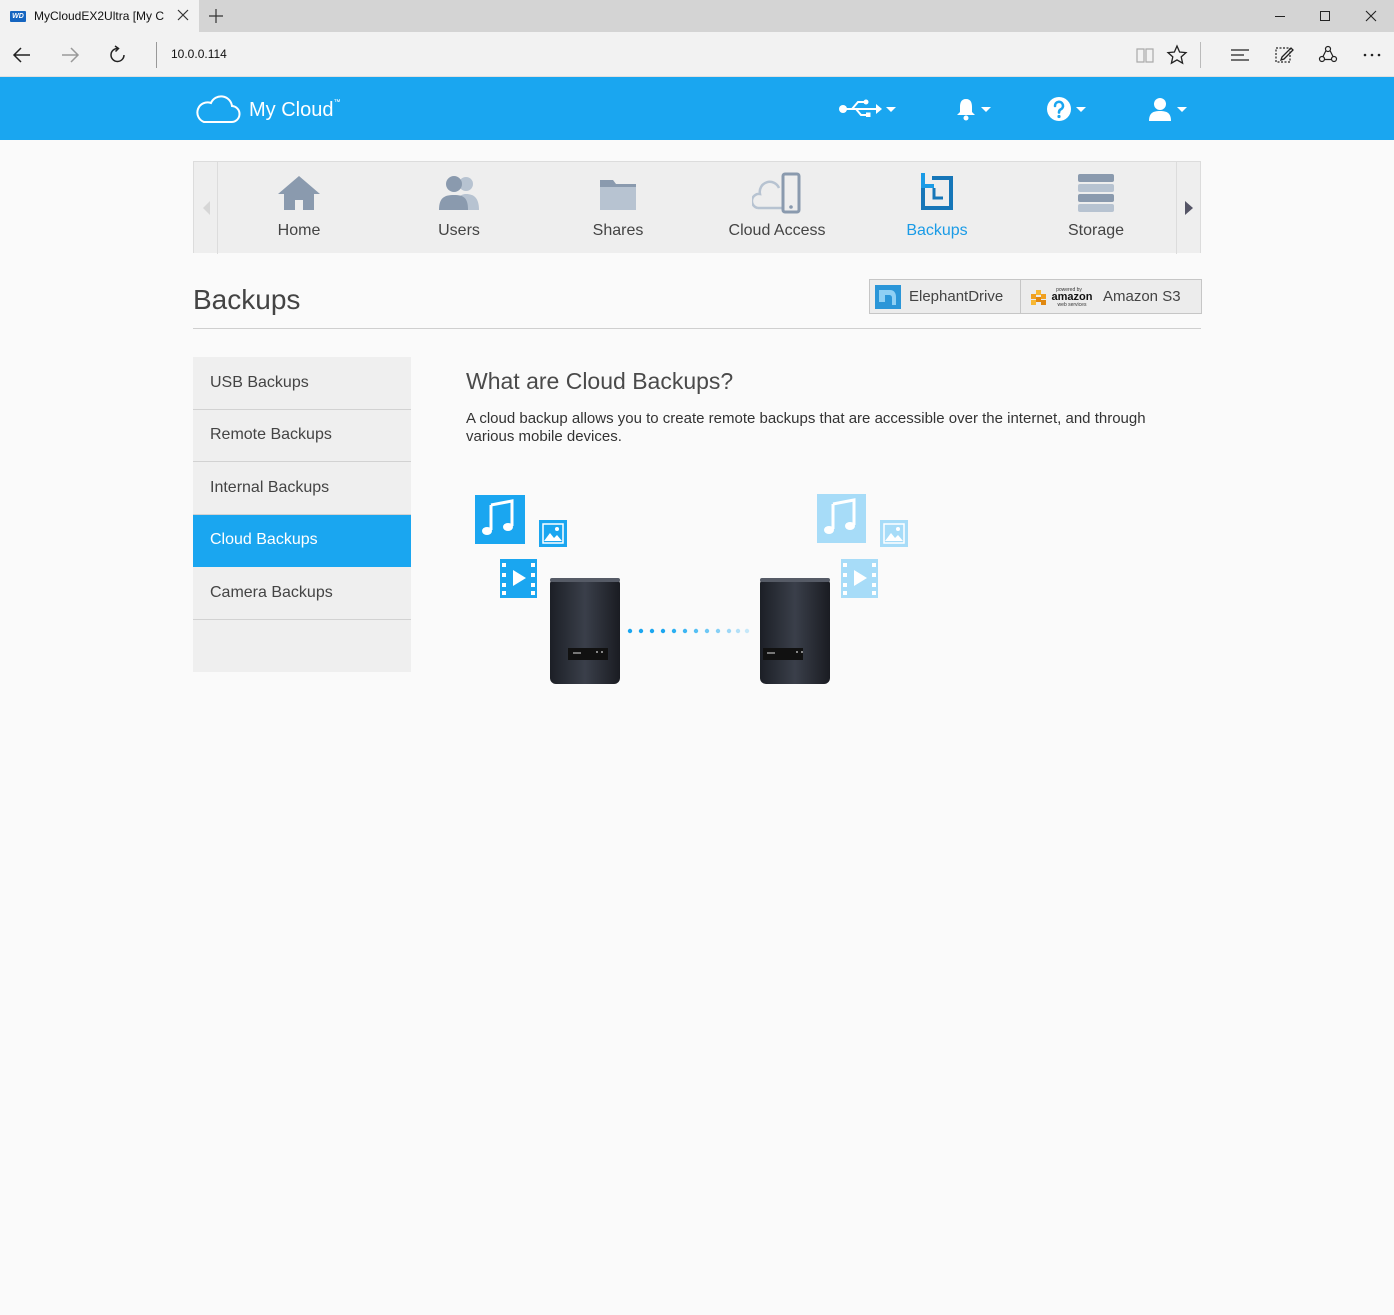 This screenshot has width=1394, height=1315. I want to click on page-title: Backups, so click(247, 299).